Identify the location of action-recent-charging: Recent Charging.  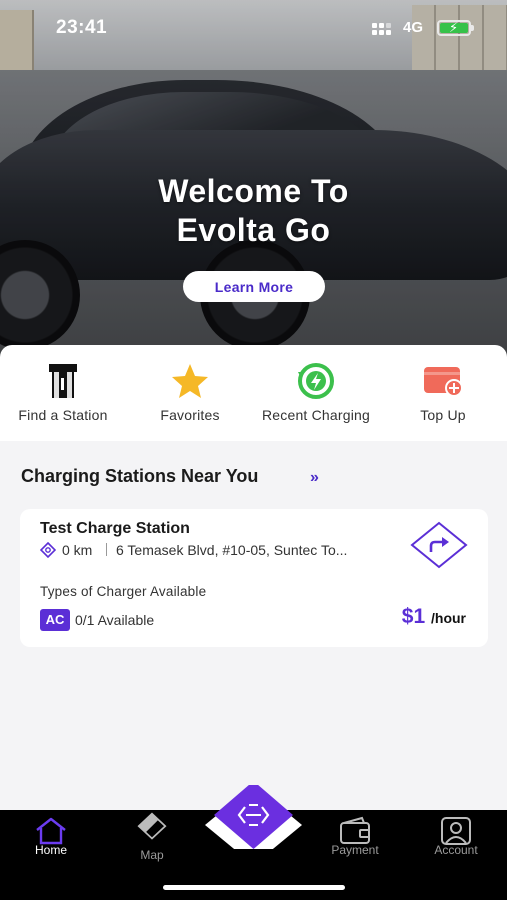
(316, 393).